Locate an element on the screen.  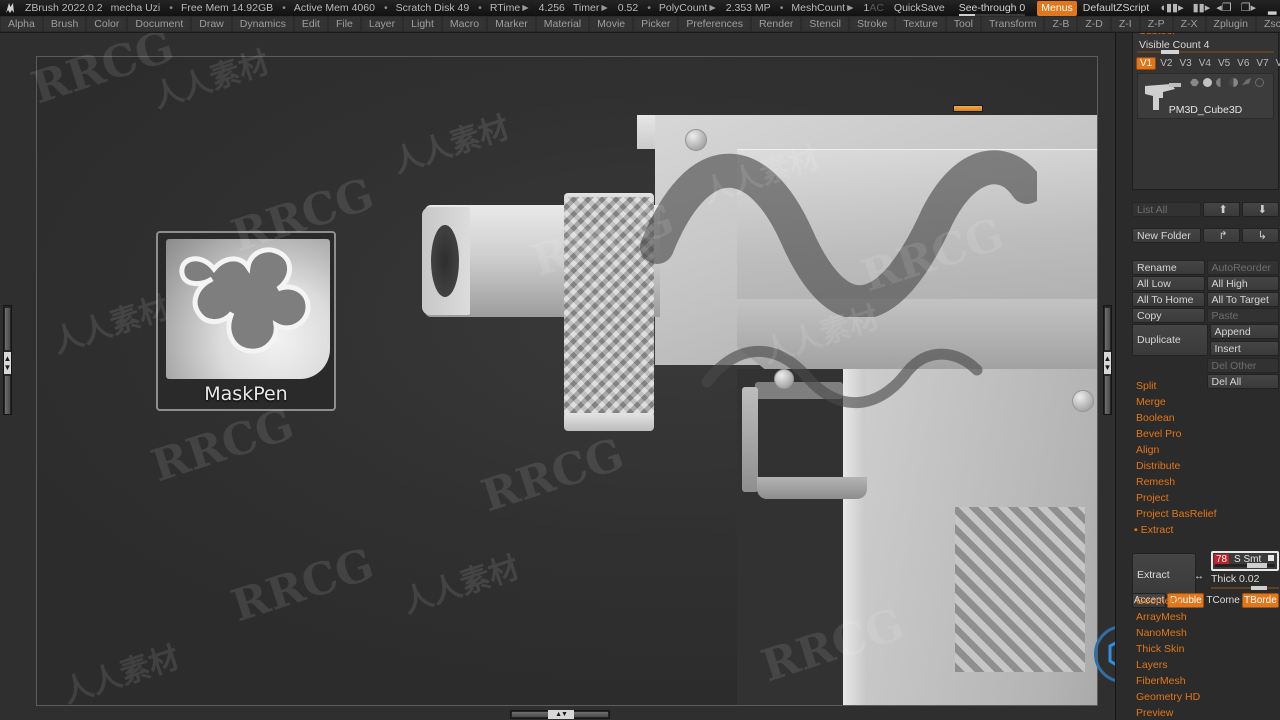
section-geometry-hd: Geometry HD is located at coordinates (1168, 697).